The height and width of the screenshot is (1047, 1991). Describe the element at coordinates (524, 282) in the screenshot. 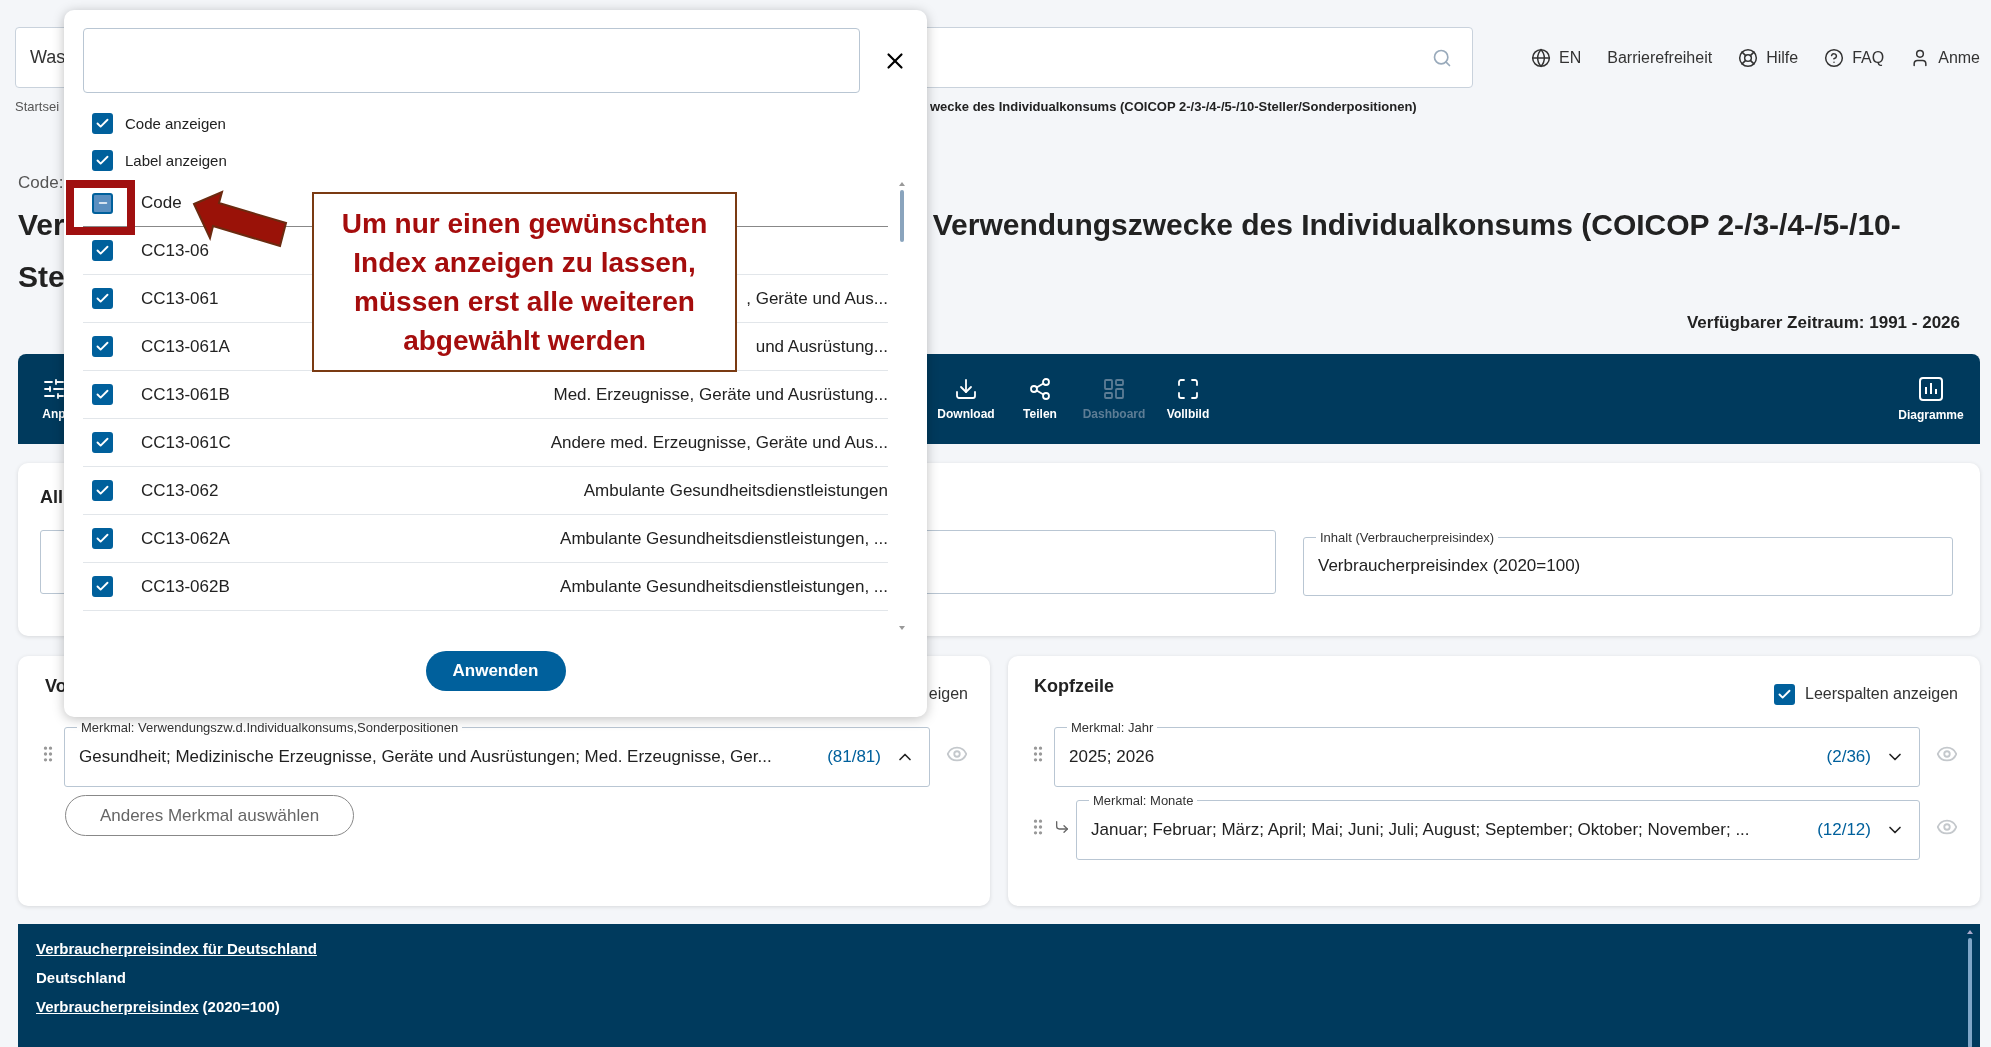

I see `hint-tooltip: Um nur einen gewünschten Index anzeigen zu lassen, müssen erst alle weiteren abgewählt werden` at that location.